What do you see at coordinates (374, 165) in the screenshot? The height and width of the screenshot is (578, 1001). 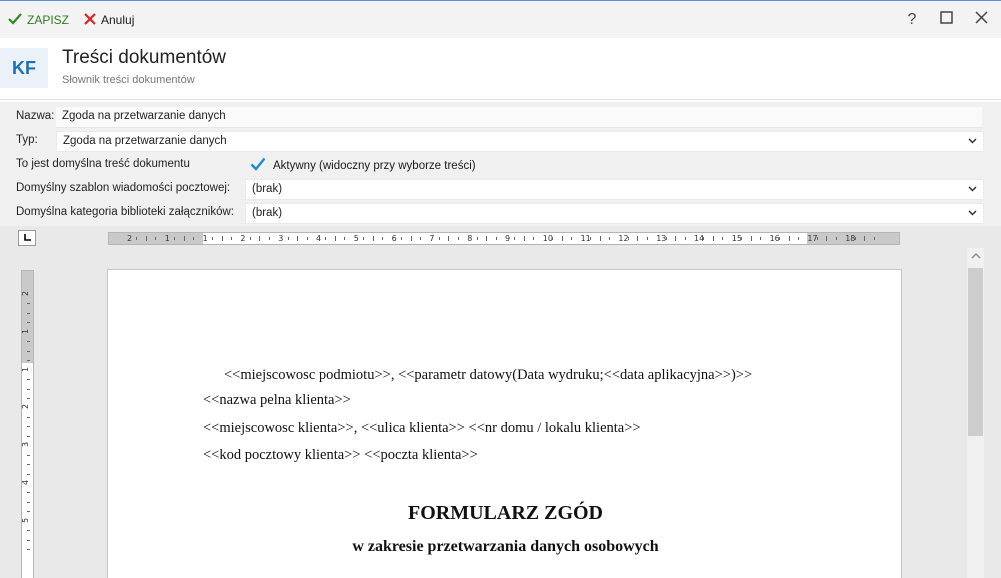 I see `active-checkbox-label: Aktywny (widoczny przy wyborze treści)` at bounding box center [374, 165].